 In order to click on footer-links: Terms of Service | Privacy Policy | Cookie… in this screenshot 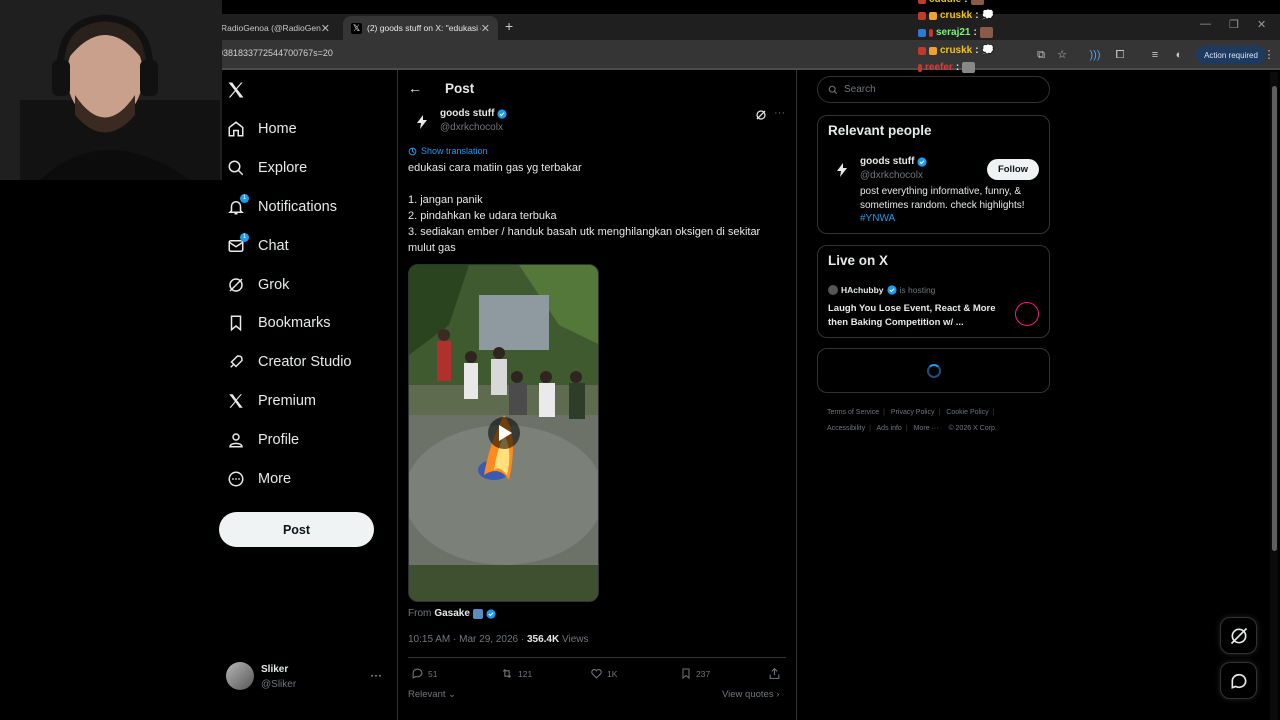, I will do `click(912, 420)`.